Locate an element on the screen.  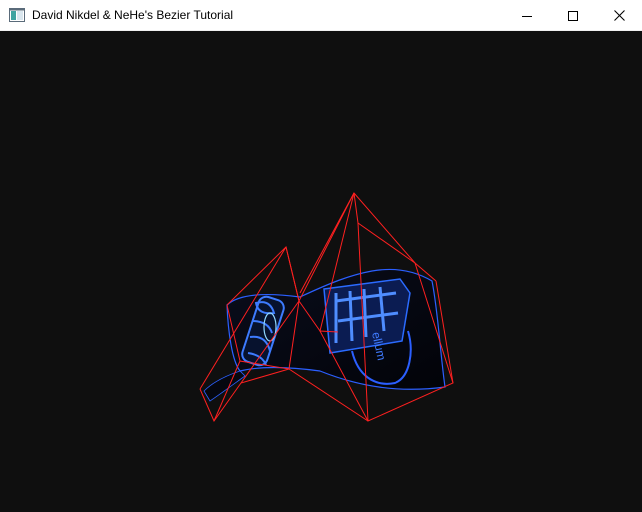
close-button is located at coordinates (619, 15).